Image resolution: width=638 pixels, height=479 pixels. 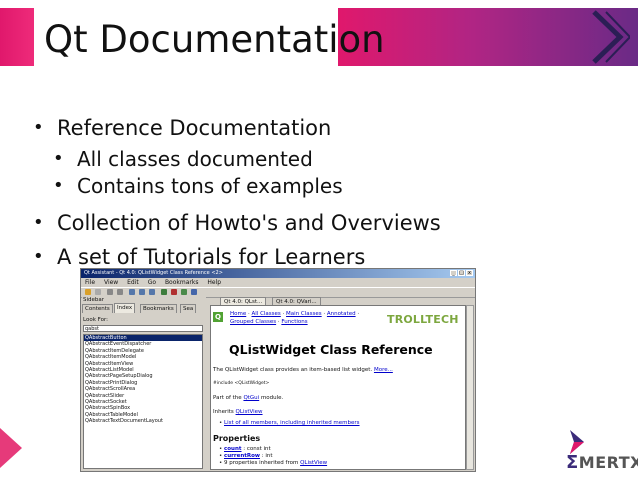 I want to click on link-functions: Functions, so click(x=294, y=322).